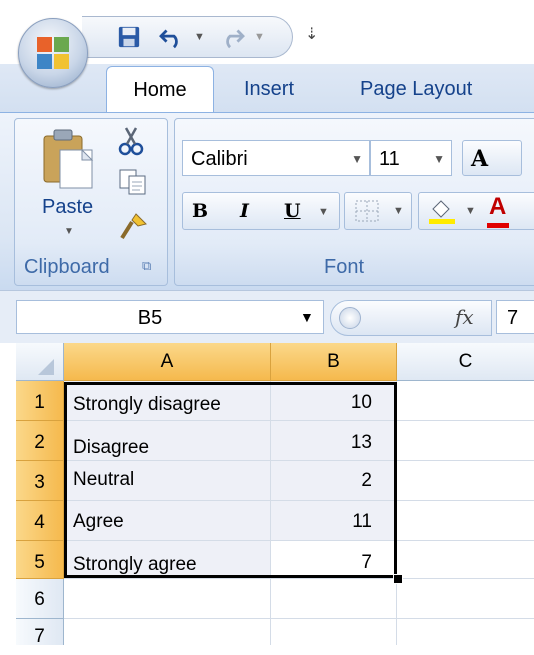  What do you see at coordinates (334, 599) in the screenshot?
I see `cell-b6` at bounding box center [334, 599].